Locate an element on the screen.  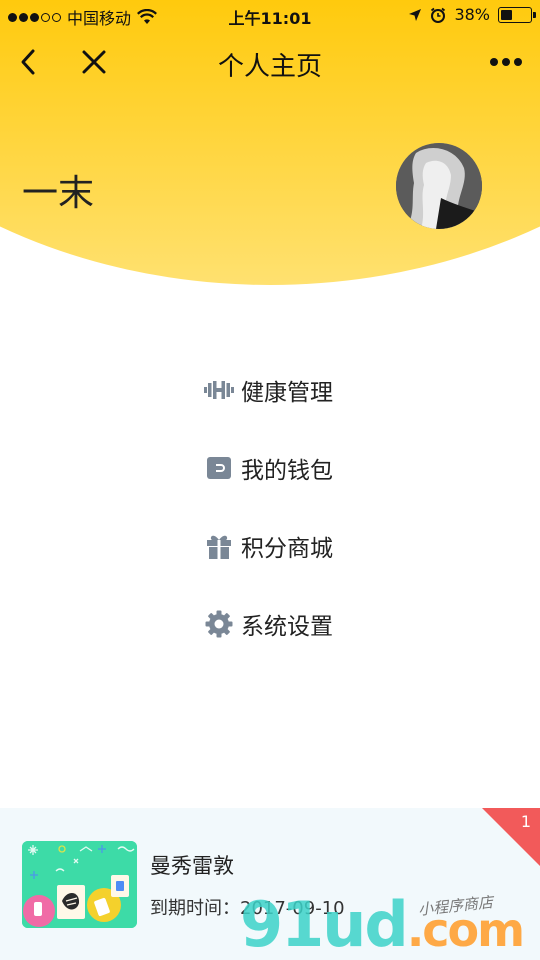
menu-item-wallet: 我的钱包 is located at coordinates (268, 468).